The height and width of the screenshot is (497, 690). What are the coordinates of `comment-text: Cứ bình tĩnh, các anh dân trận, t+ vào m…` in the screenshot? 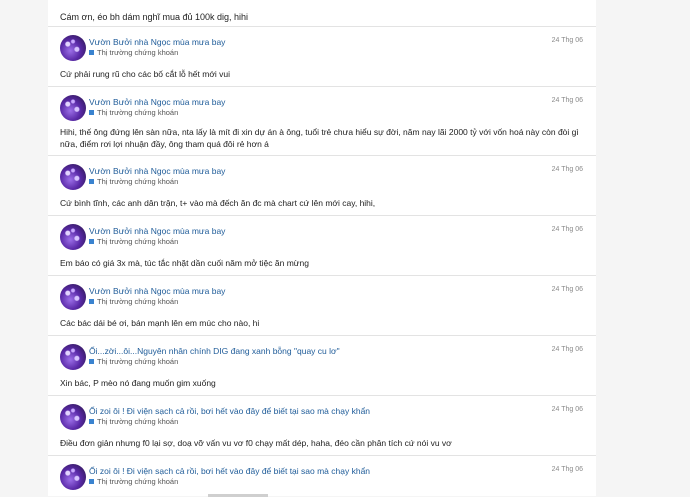 It's located at (218, 203).